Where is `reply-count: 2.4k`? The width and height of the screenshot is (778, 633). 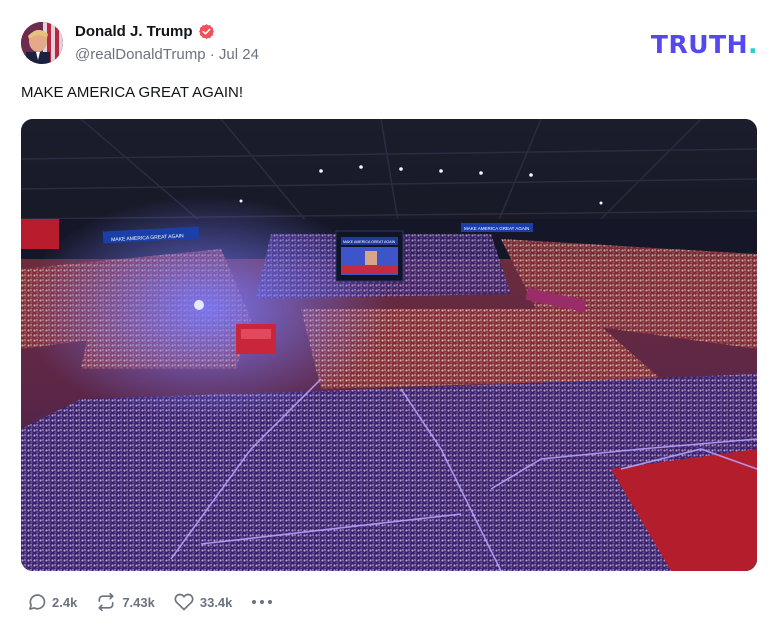
reply-count: 2.4k is located at coordinates (65, 602).